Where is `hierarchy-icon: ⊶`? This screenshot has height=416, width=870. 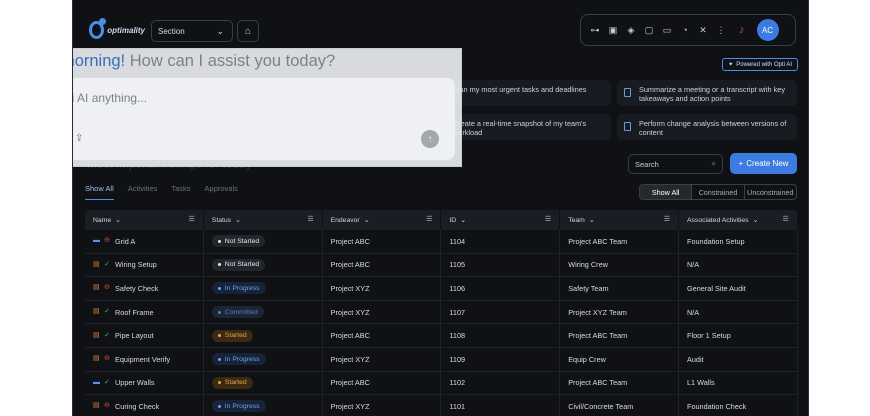 hierarchy-icon: ⊶ is located at coordinates (595, 30).